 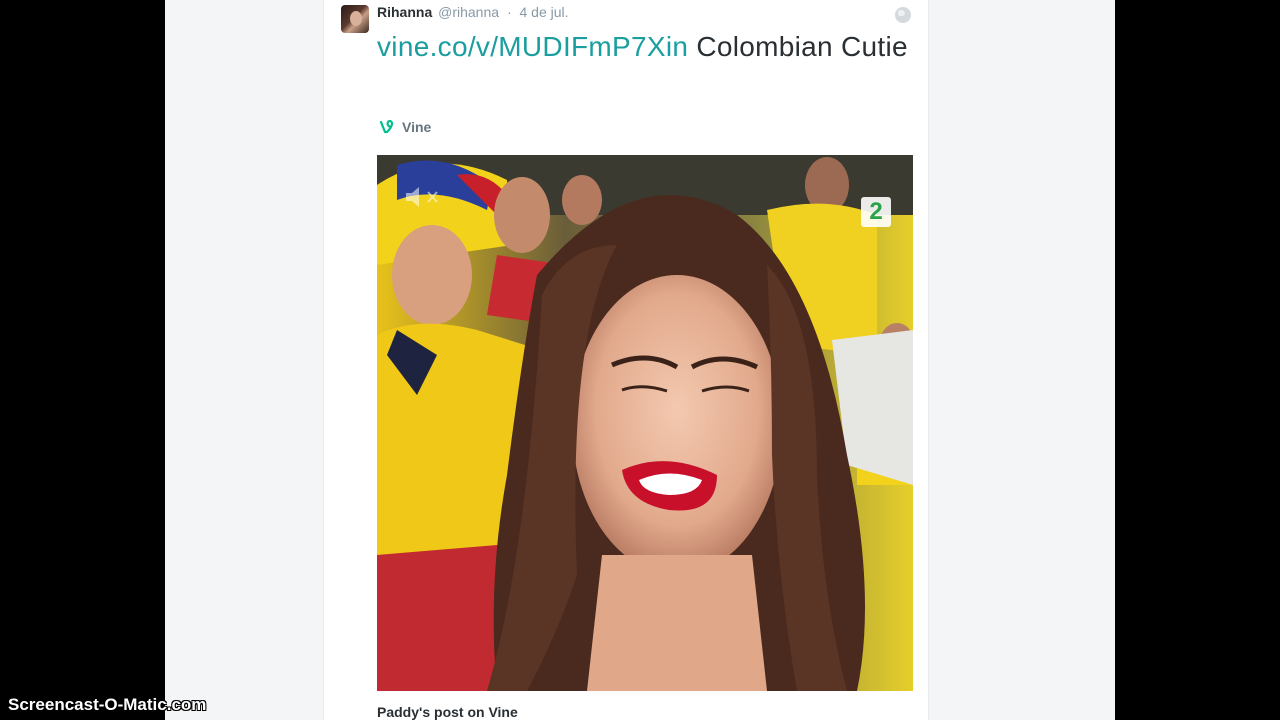 What do you see at coordinates (876, 212) in the screenshot?
I see `channel-badge: 2` at bounding box center [876, 212].